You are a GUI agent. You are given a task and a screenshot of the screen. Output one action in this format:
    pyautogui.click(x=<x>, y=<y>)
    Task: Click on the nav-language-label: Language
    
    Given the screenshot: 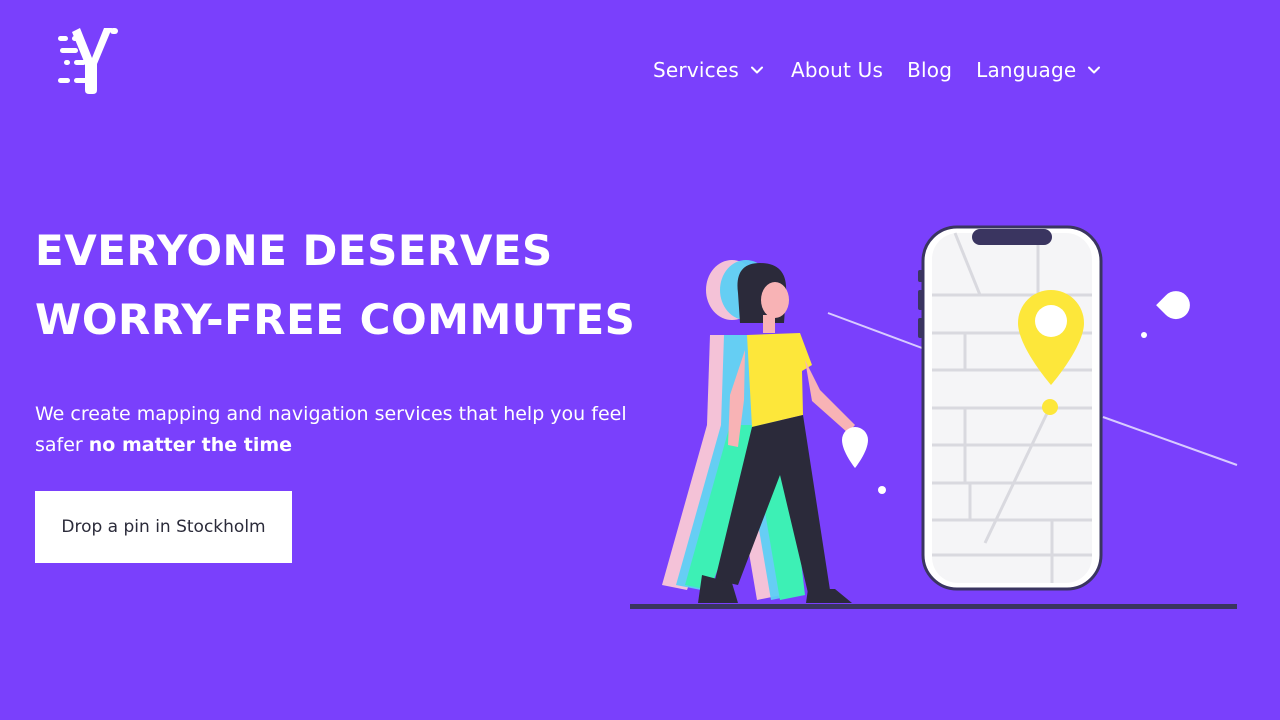 What is the action you would take?
    pyautogui.click(x=1026, y=70)
    